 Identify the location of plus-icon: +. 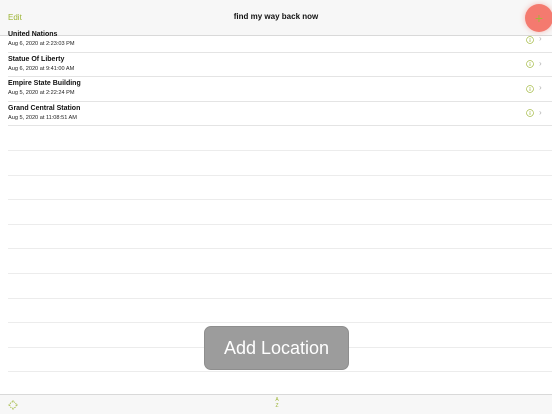
(539, 18).